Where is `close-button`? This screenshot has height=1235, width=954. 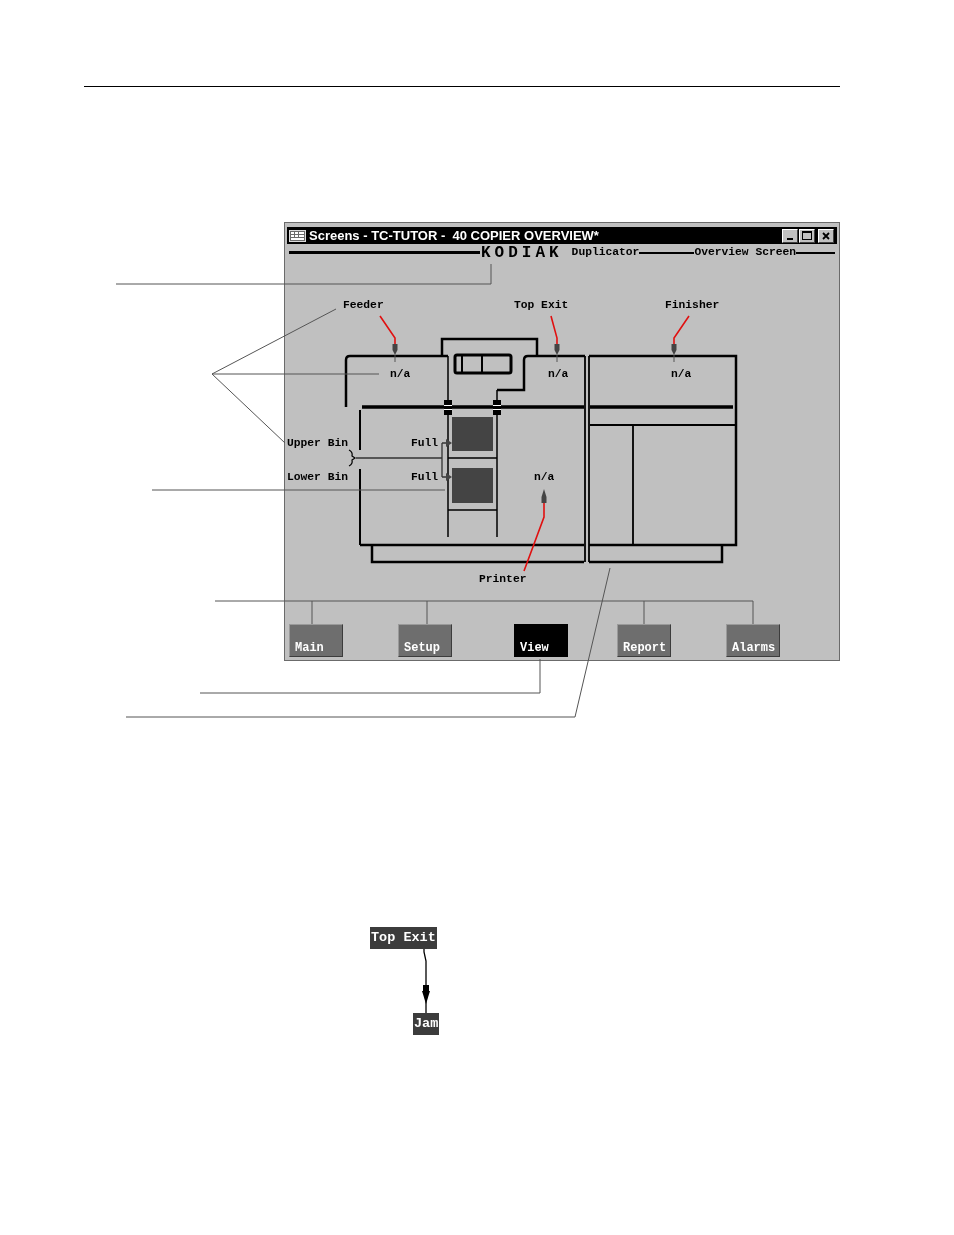
close-button is located at coordinates (826, 235).